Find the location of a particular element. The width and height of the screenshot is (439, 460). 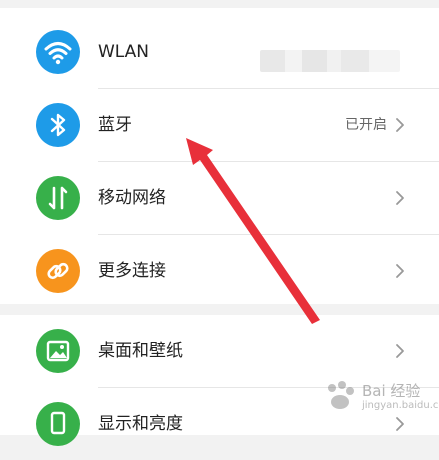

baidu-watermark: Bai 经验 jingyan.baidu.com is located at coordinates (378, 395).